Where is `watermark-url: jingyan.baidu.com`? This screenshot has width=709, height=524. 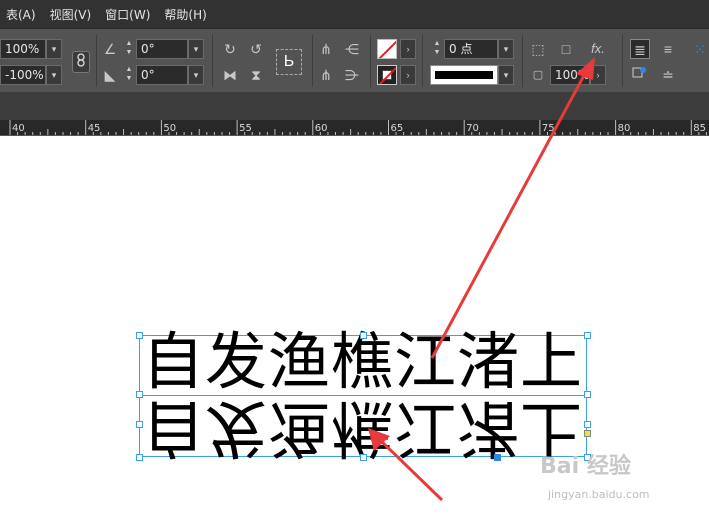 watermark-url: jingyan.baidu.com is located at coordinates (599, 494).